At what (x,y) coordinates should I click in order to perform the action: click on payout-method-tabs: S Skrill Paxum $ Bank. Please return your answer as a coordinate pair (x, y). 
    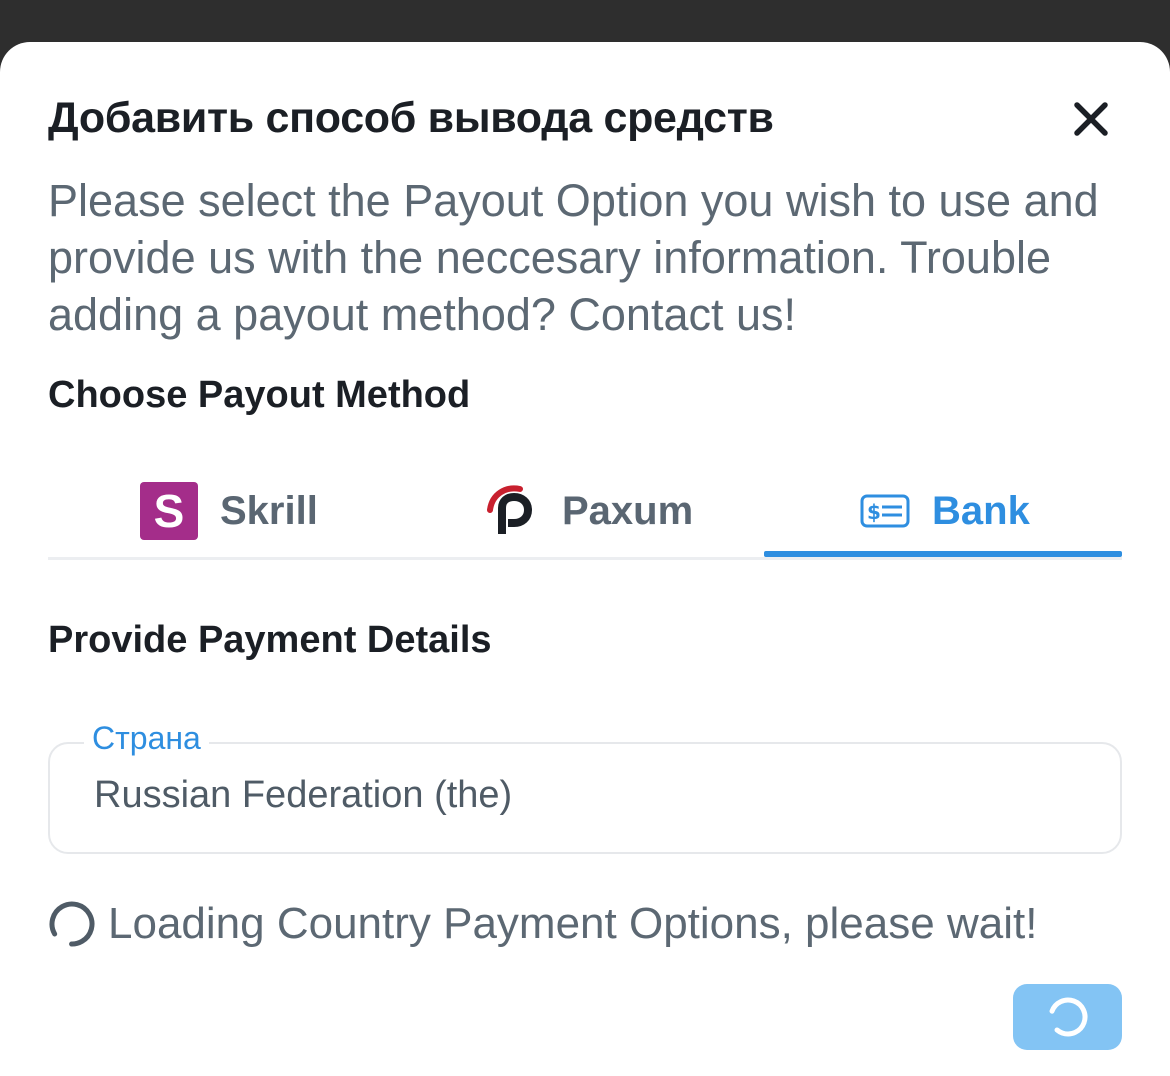
    Looking at the image, I should click on (585, 511).